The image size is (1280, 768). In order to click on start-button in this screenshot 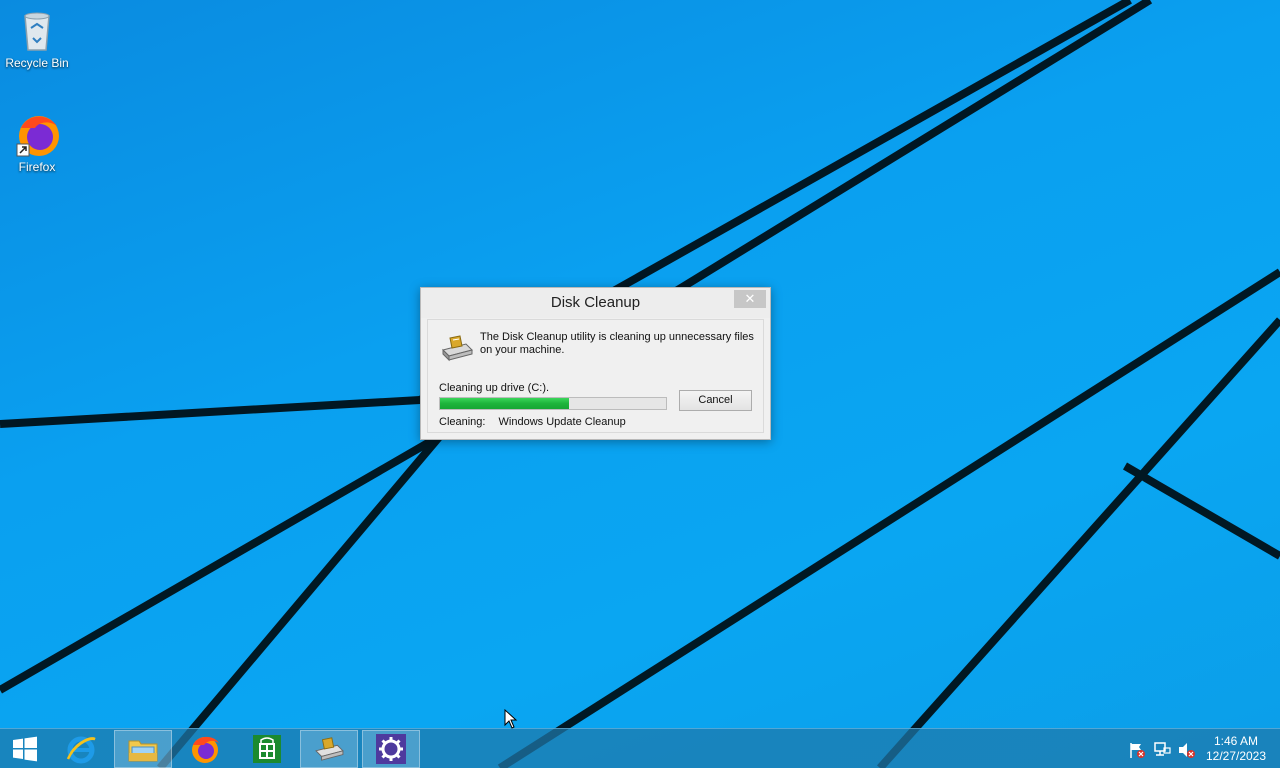, I will do `click(25, 749)`.